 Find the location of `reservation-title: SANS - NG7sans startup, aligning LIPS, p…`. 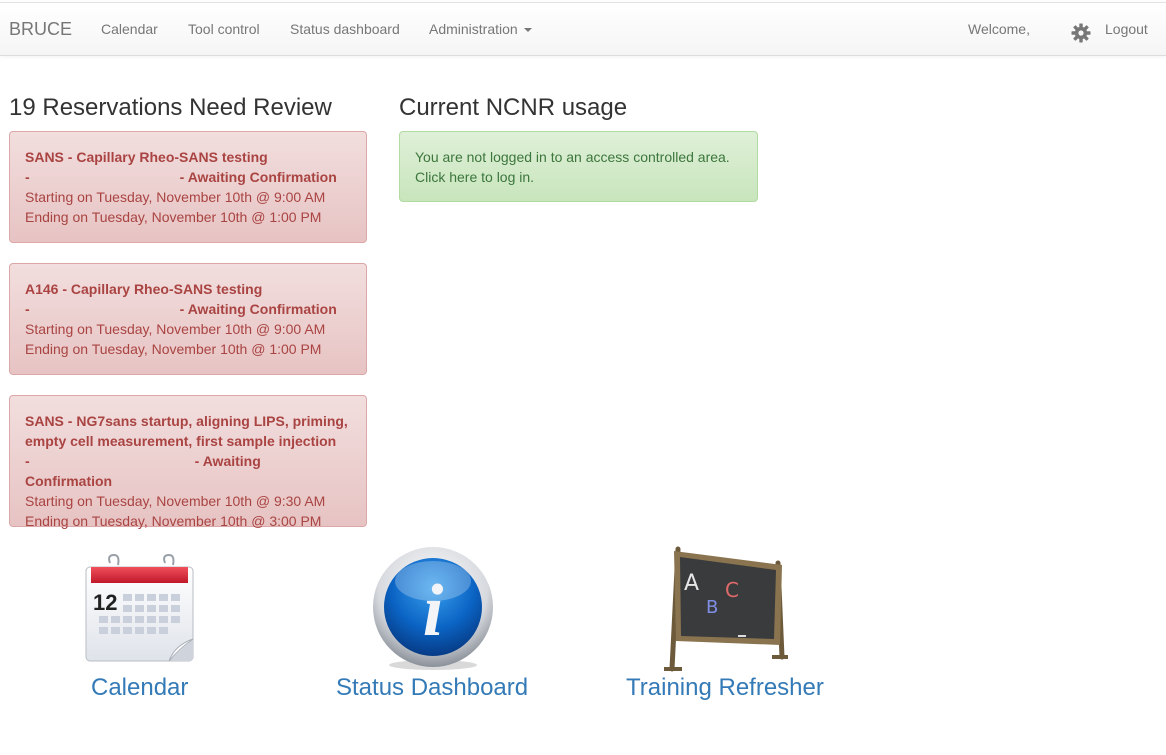

reservation-title: SANS - NG7sans startup, aligning LIPS, p… is located at coordinates (186, 421).